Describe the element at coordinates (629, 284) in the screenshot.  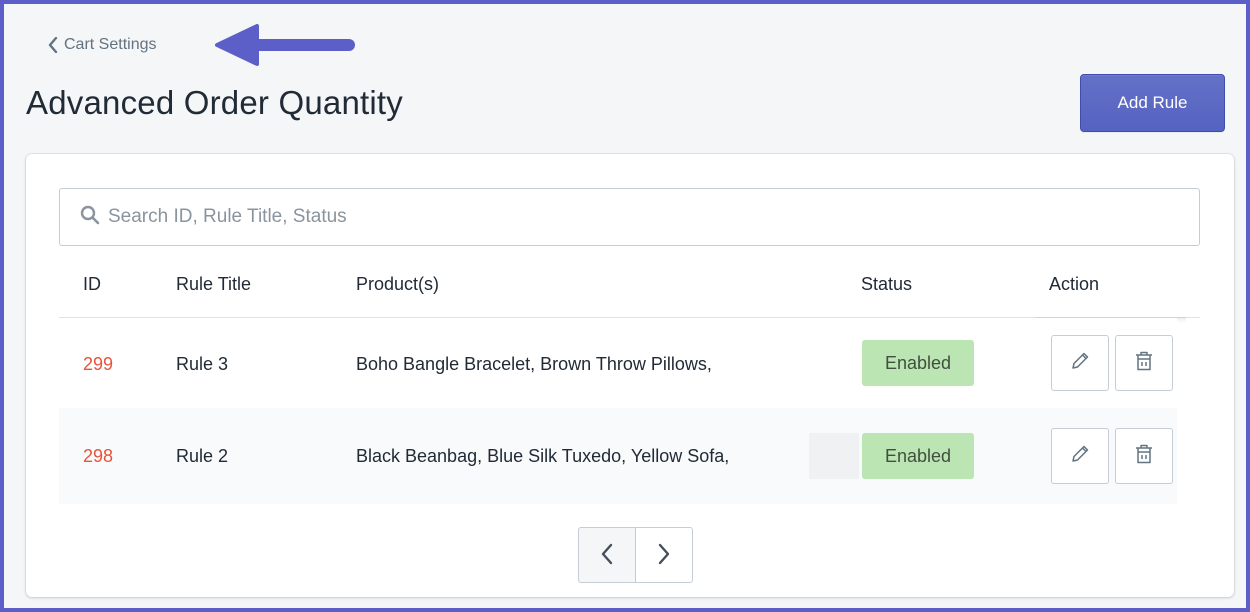
I see `table-header: ID Rule Title Product(s) Status Action` at that location.